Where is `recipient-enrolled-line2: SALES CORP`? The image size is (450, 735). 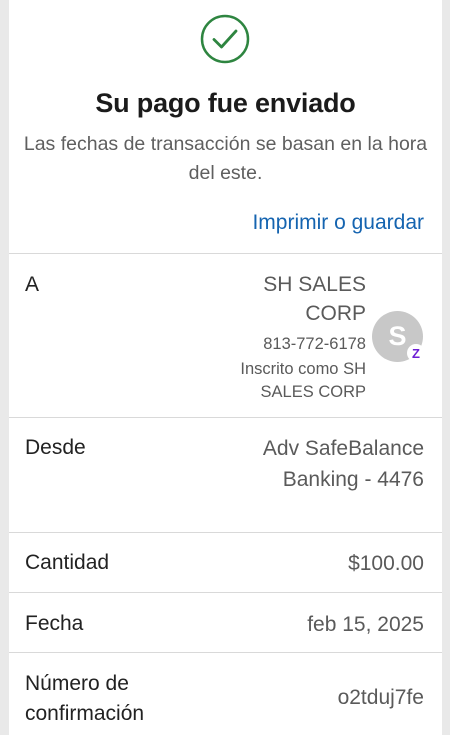 recipient-enrolled-line2: SALES CORP is located at coordinates (313, 392).